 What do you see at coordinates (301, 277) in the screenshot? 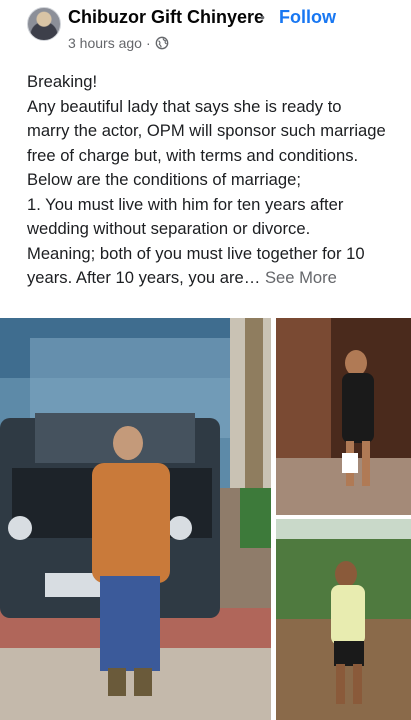
I see `see-more-link: See More` at bounding box center [301, 277].